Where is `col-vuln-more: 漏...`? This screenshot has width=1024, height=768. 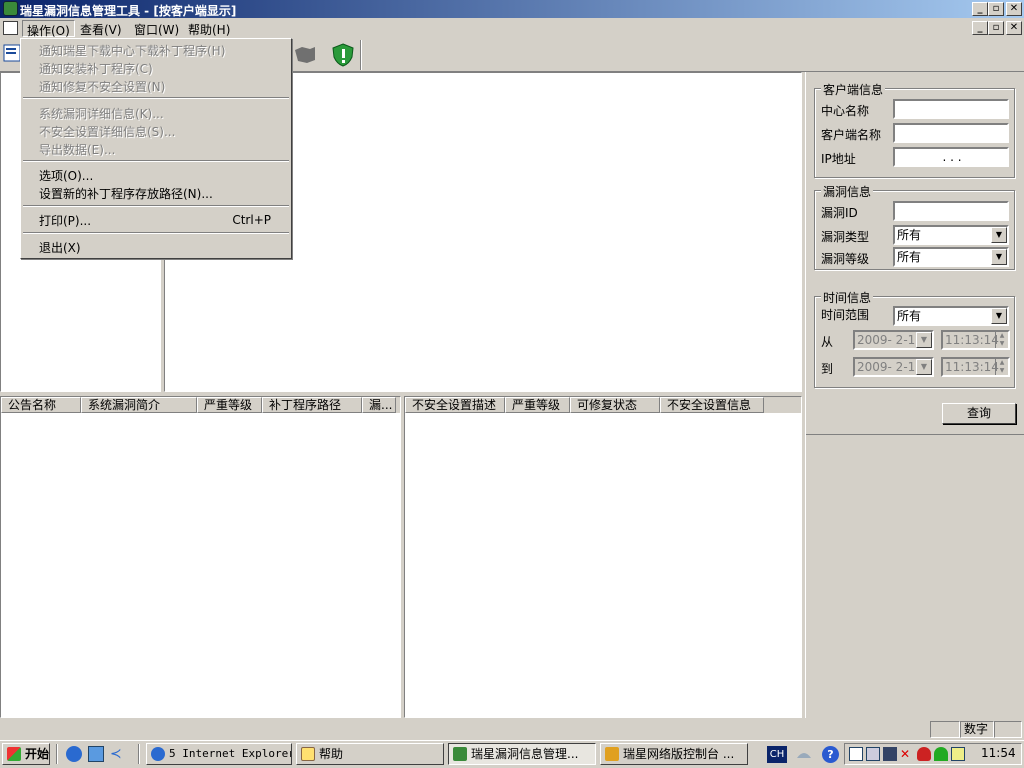 col-vuln-more: 漏... is located at coordinates (379, 405).